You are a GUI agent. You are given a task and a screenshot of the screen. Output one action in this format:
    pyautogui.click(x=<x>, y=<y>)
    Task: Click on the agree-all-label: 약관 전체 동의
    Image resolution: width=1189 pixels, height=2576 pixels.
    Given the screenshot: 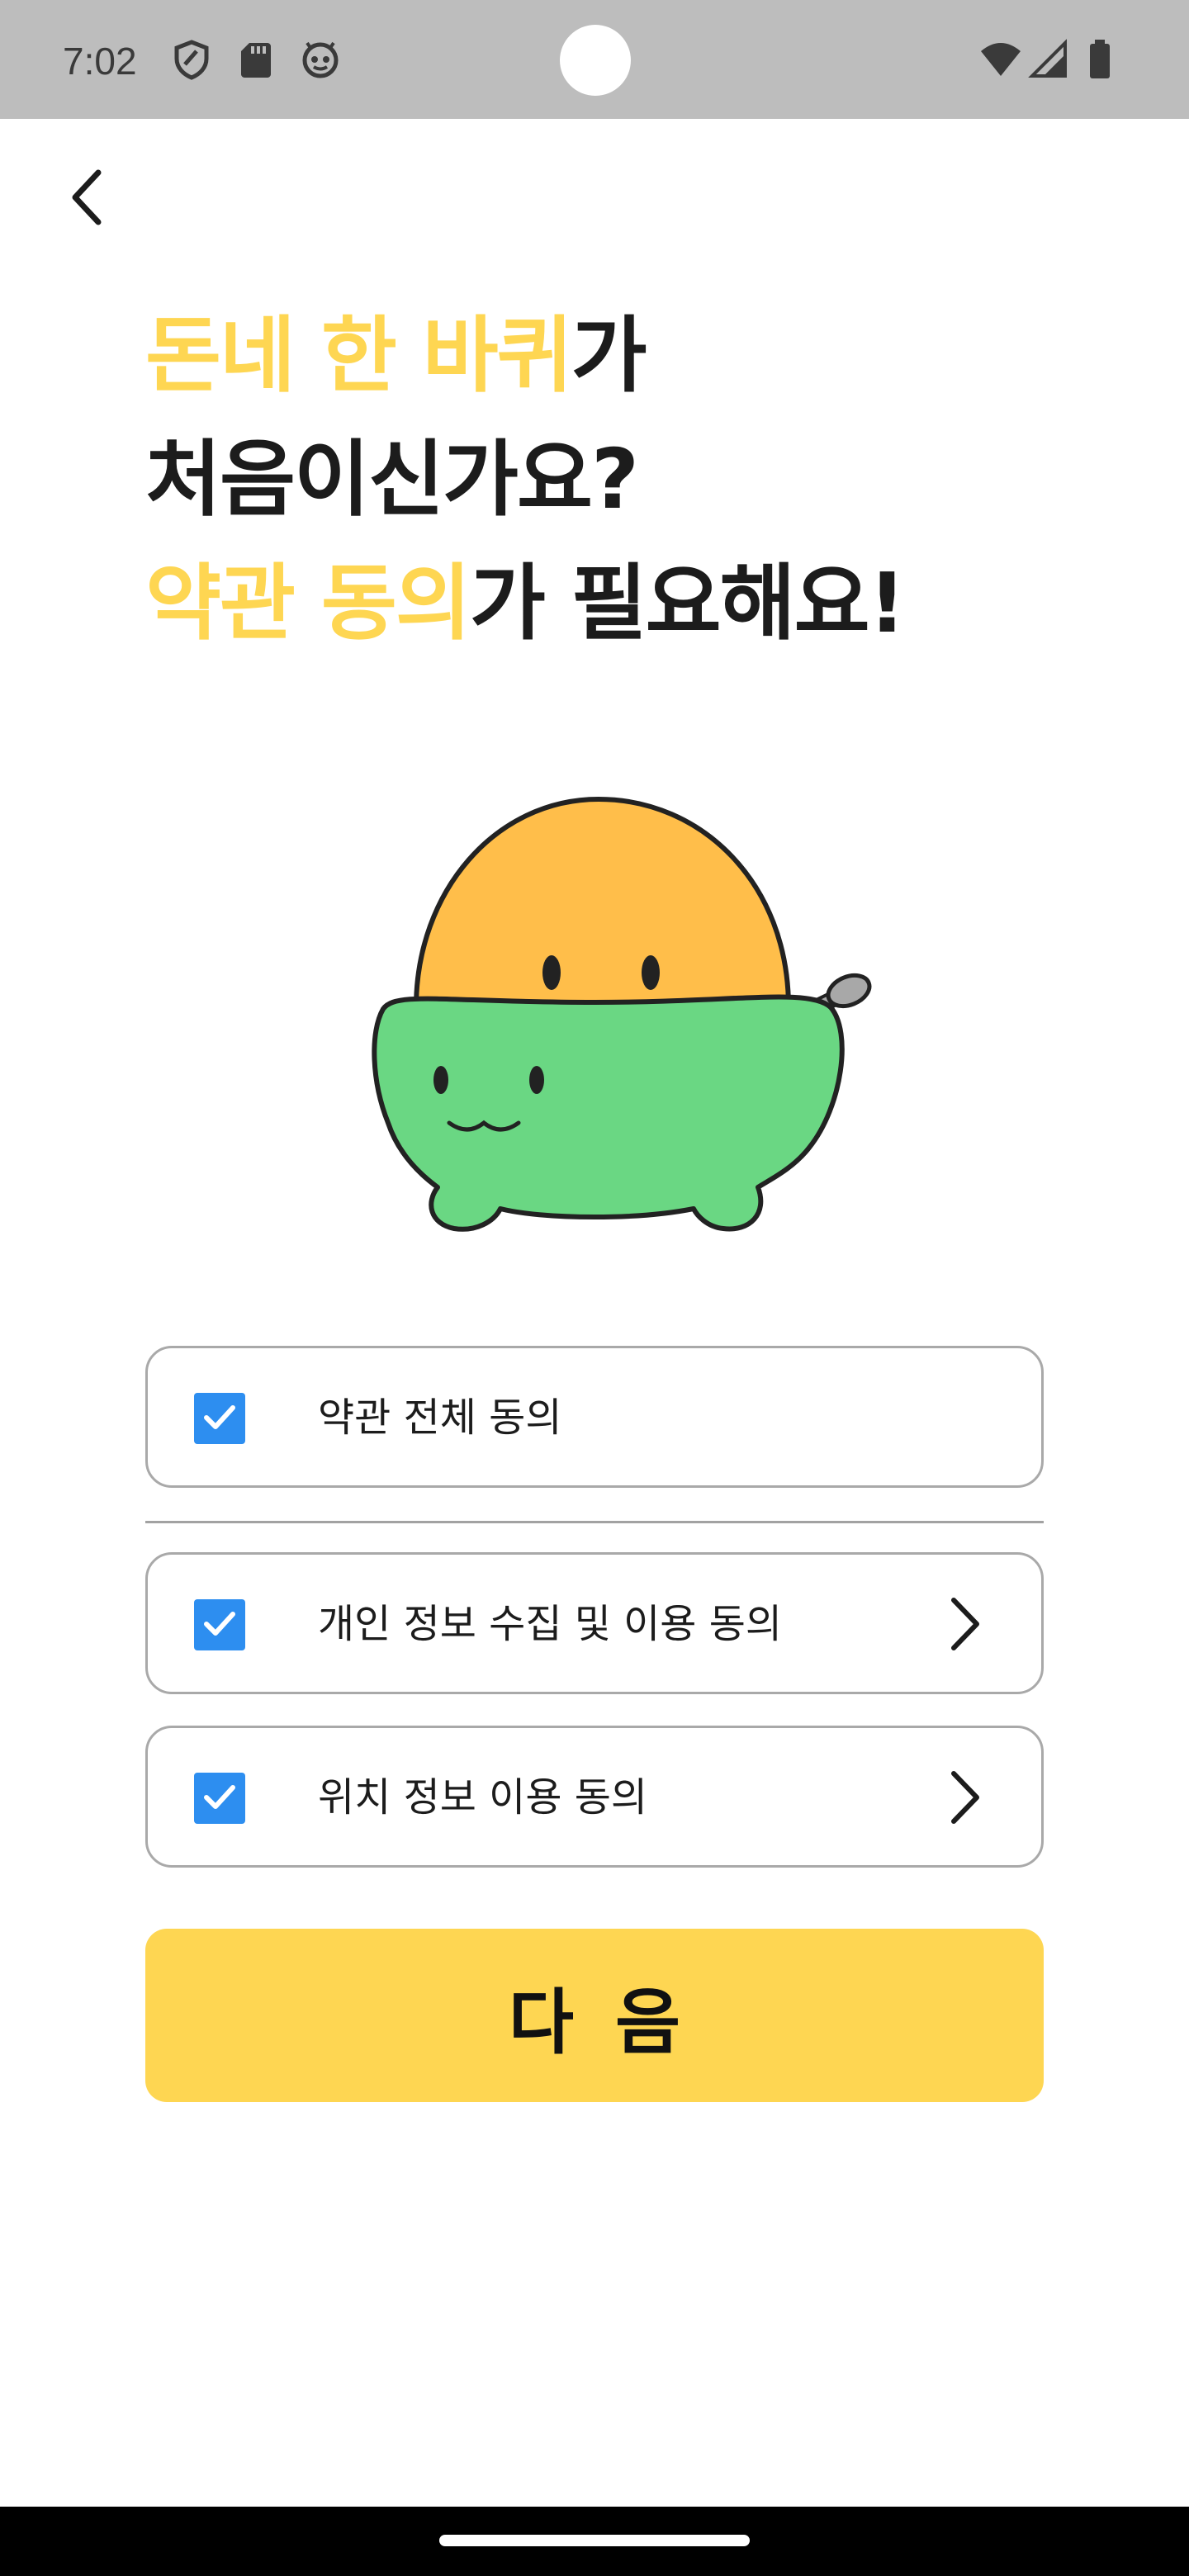 What is the action you would take?
    pyautogui.click(x=440, y=1418)
    